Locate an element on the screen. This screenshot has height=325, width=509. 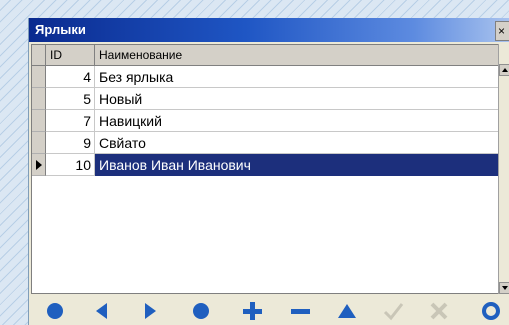
insert-icon is located at coordinates (252, 311).